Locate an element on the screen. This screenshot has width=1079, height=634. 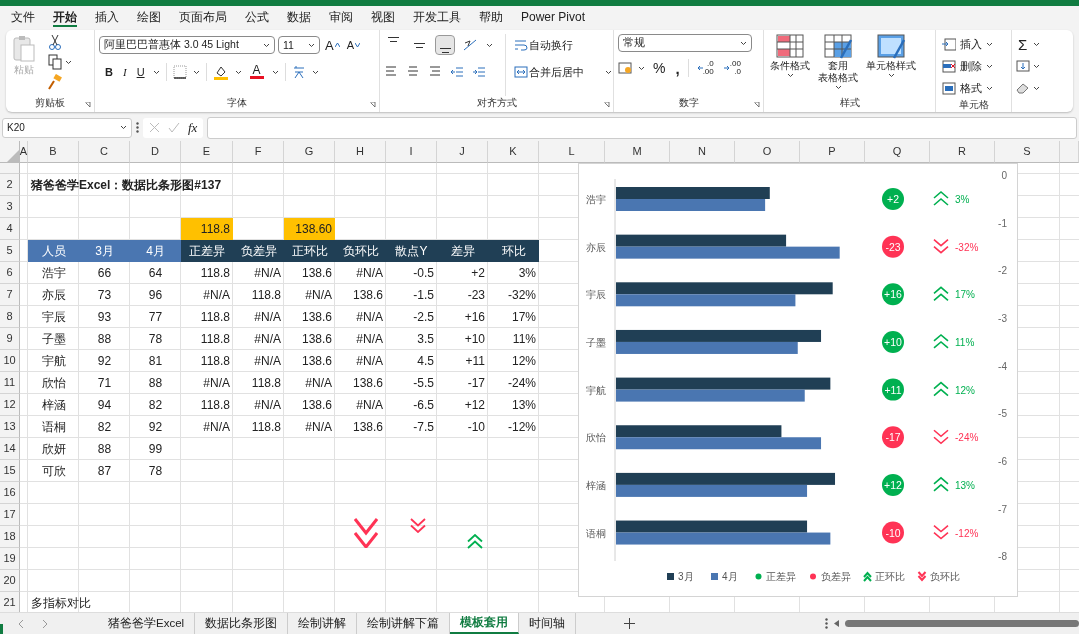
menu-tab: 文件 is located at coordinates (23, 17).